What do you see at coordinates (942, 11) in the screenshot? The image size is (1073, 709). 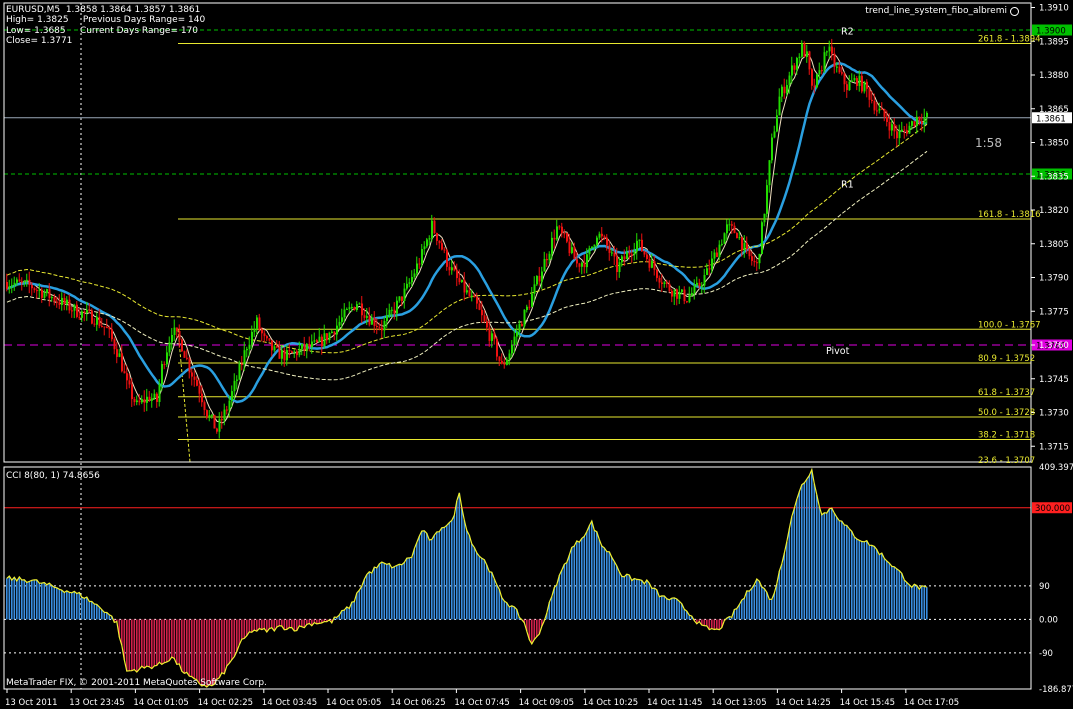 I see `expert-indicator-label: trend_line_system_fibo_albremi` at bounding box center [942, 11].